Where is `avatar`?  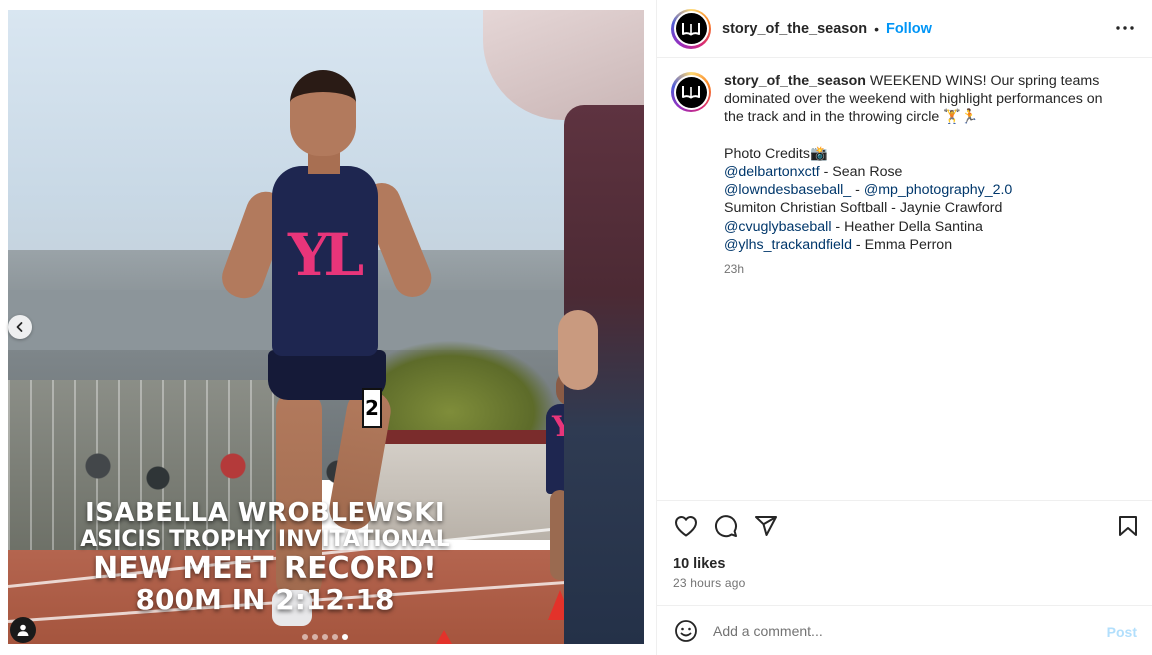
avatar is located at coordinates (691, 28).